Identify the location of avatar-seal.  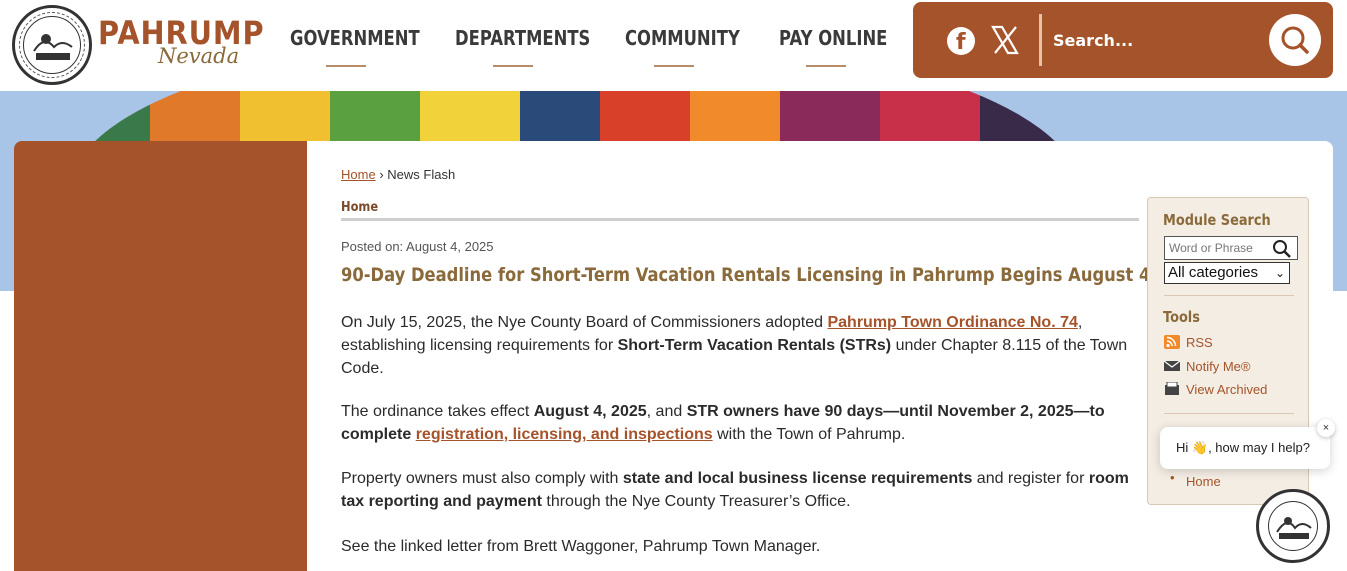
(1293, 526).